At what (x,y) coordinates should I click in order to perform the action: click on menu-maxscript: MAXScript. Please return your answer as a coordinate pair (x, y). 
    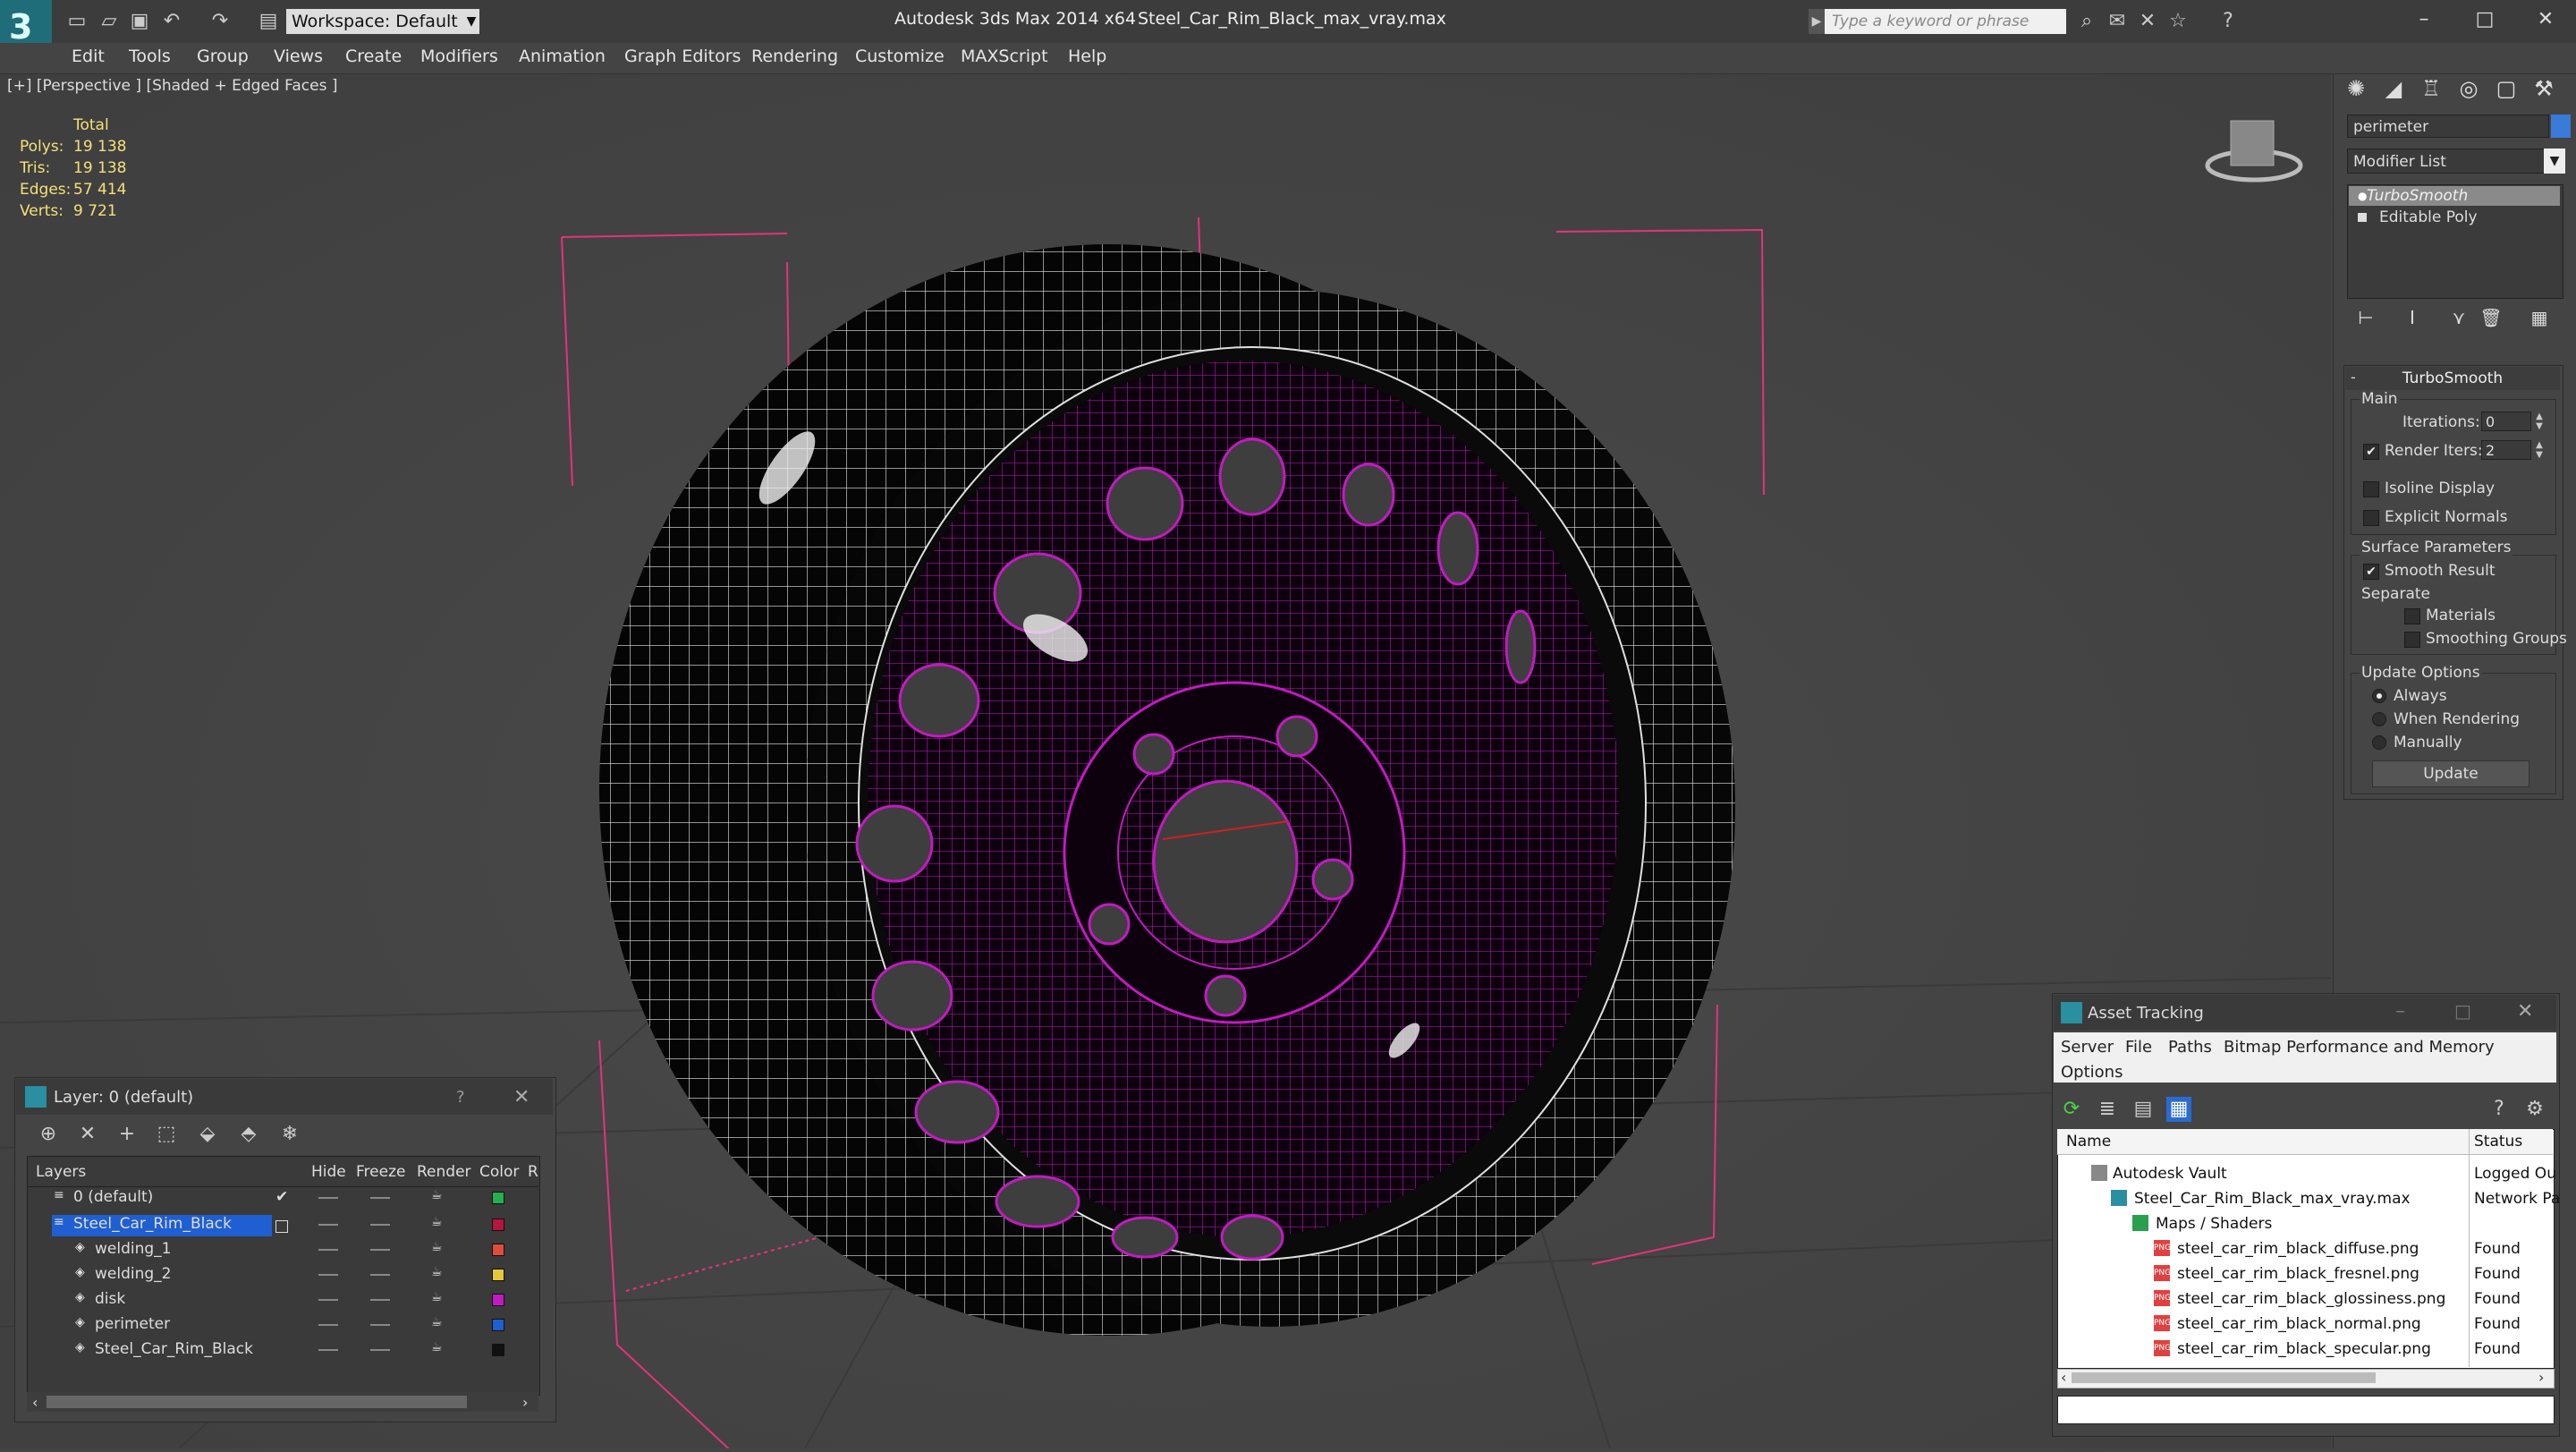
    Looking at the image, I should click on (1004, 56).